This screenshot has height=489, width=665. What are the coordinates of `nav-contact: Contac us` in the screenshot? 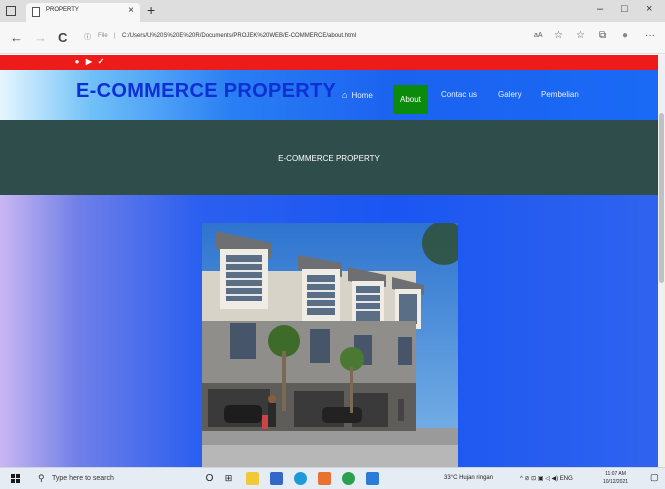 It's located at (459, 94).